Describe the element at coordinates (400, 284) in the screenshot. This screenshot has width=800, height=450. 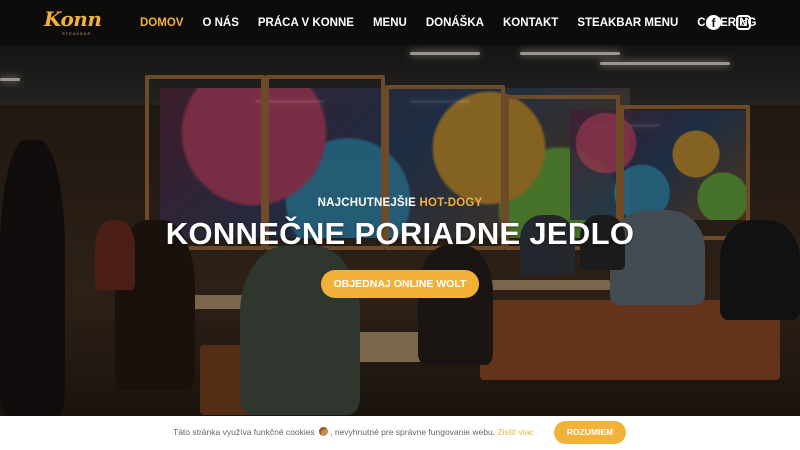
I see `order-wolt-button: OBJEDNAJ ONLINE WOLT` at that location.